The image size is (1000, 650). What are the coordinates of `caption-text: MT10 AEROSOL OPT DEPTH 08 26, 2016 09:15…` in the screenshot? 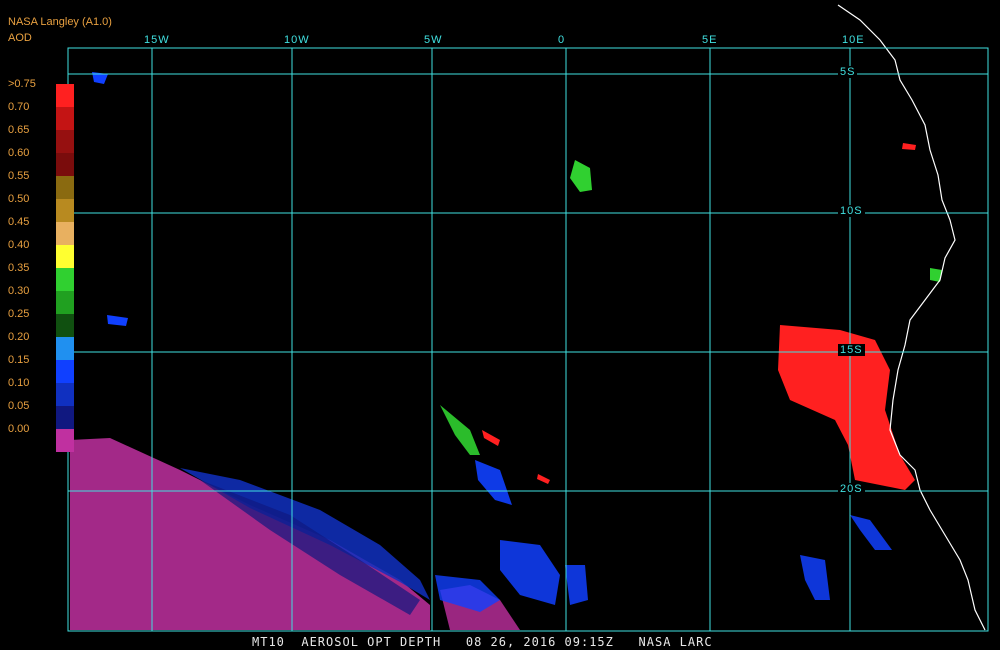 It's located at (482, 642).